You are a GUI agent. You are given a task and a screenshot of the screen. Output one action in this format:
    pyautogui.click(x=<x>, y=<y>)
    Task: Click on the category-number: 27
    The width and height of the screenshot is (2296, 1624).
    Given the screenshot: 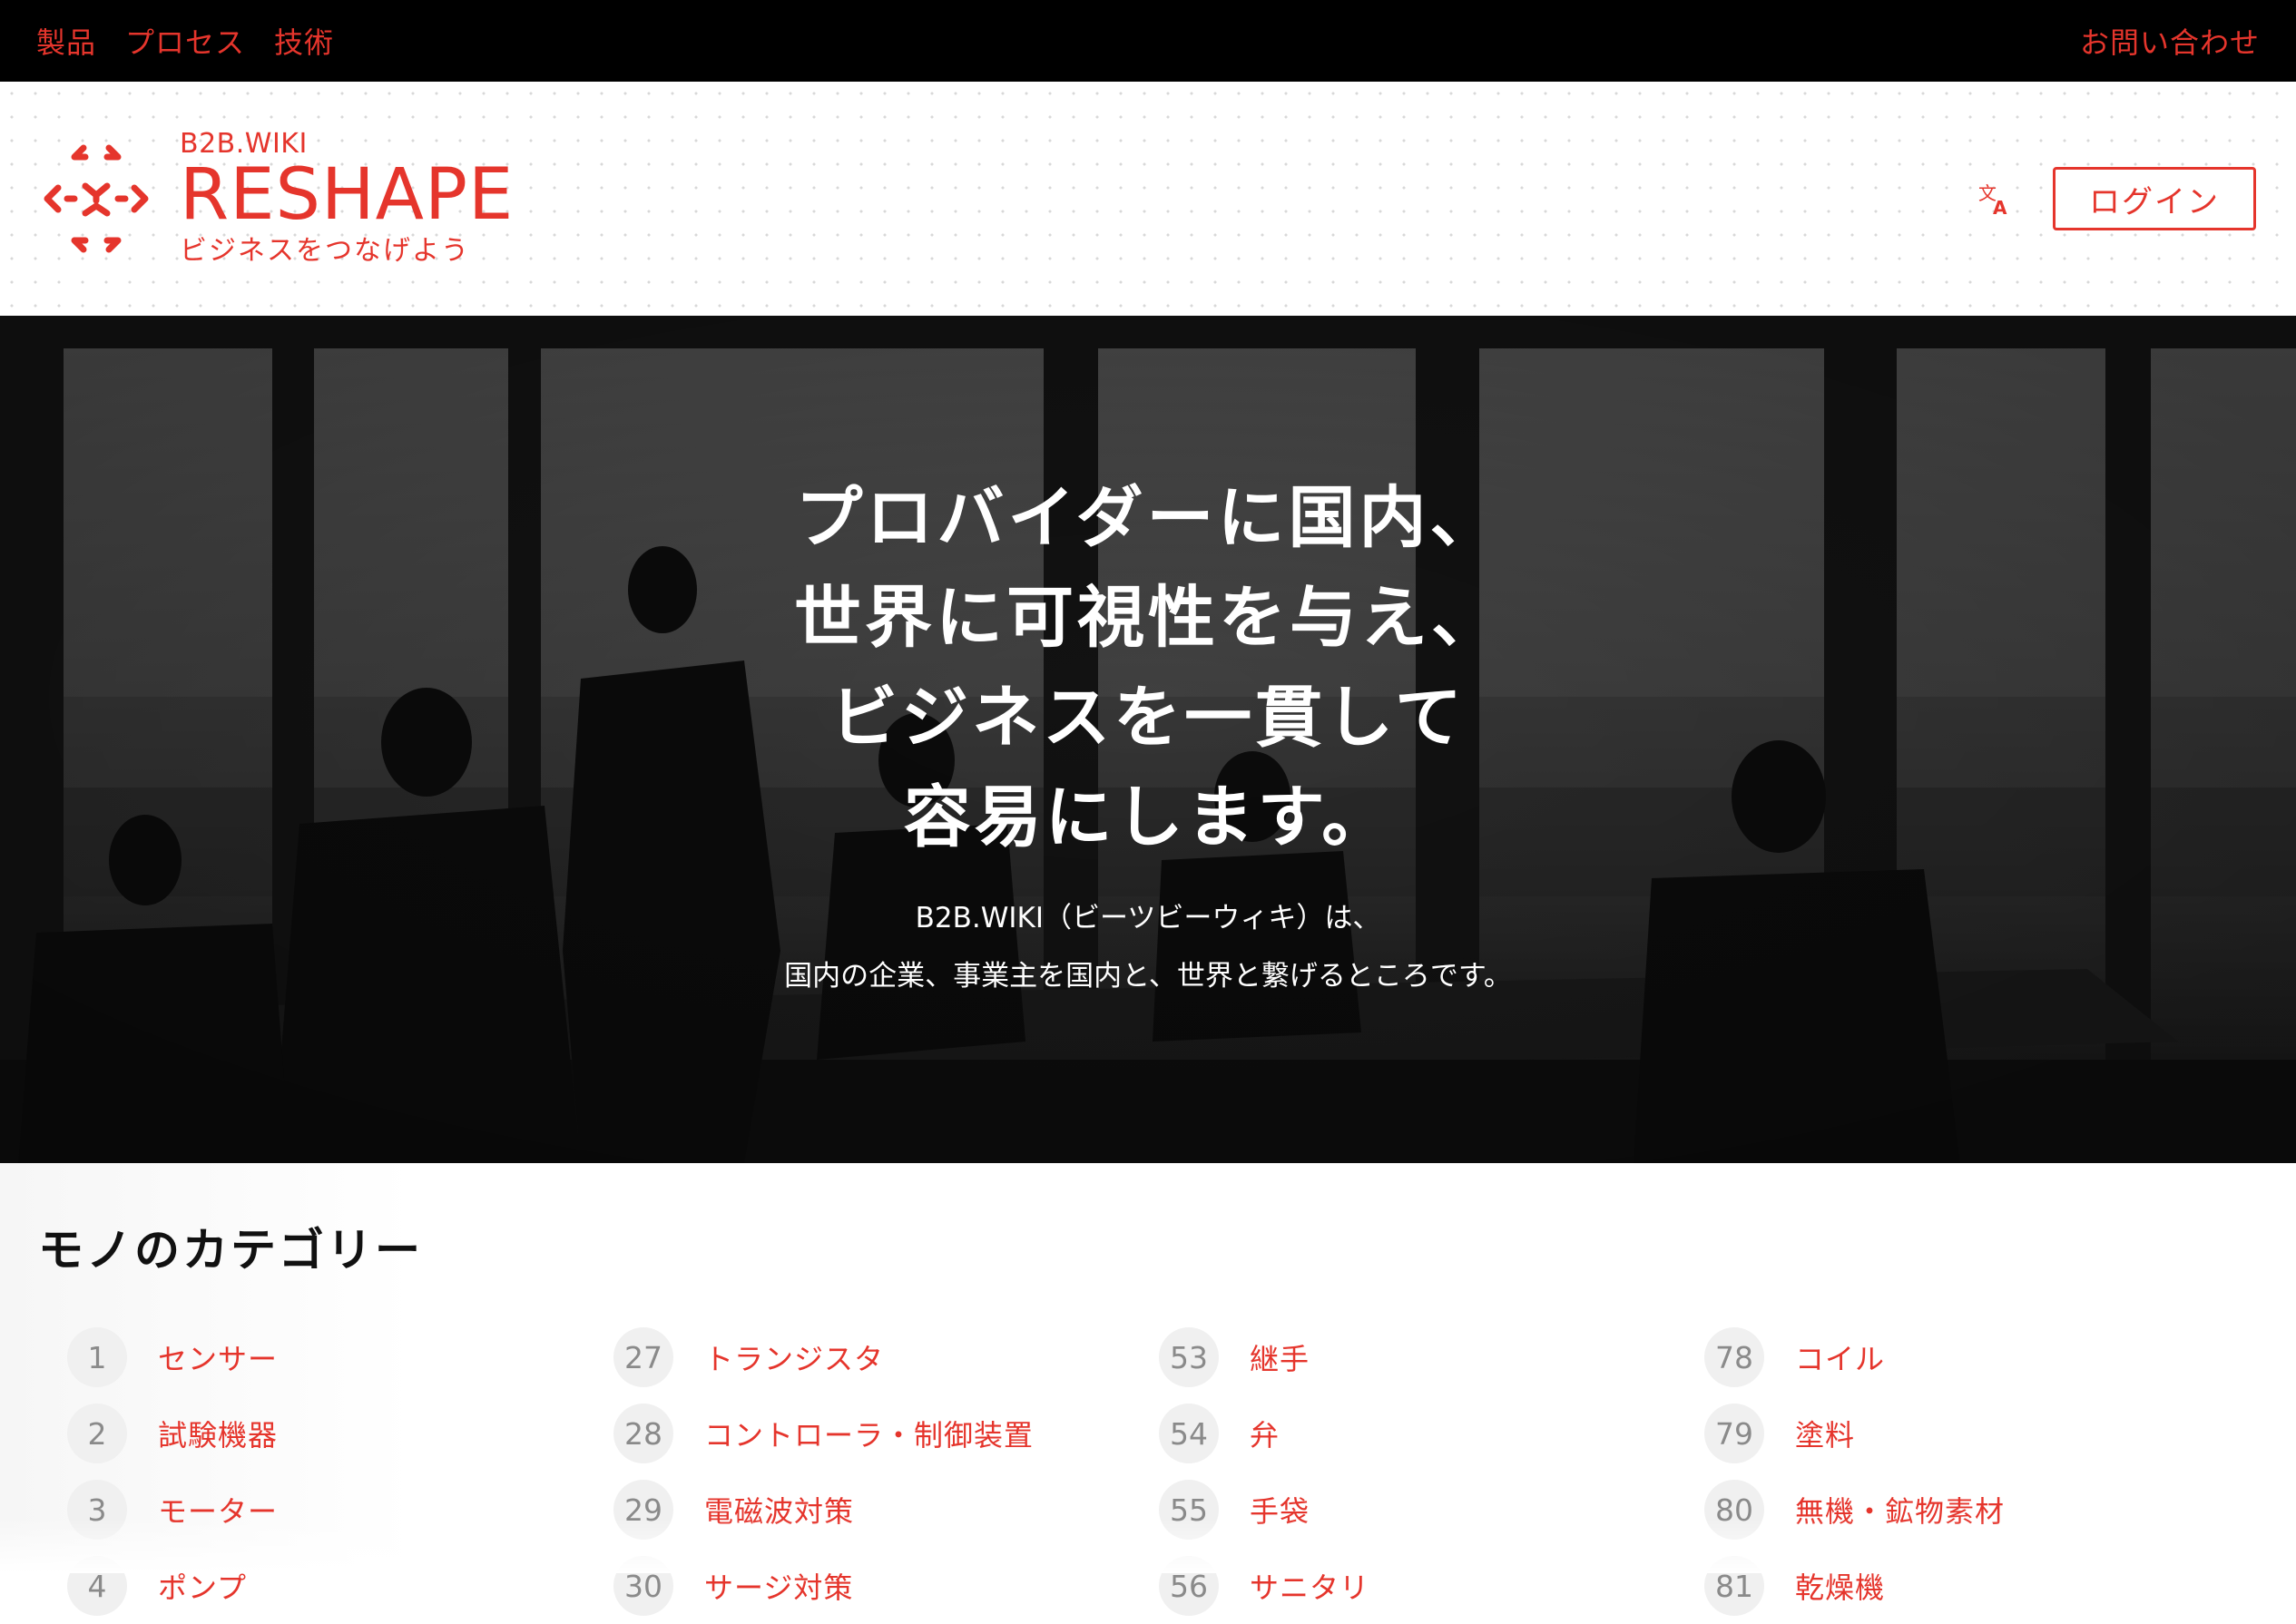 What is the action you would take?
    pyautogui.click(x=643, y=1357)
    